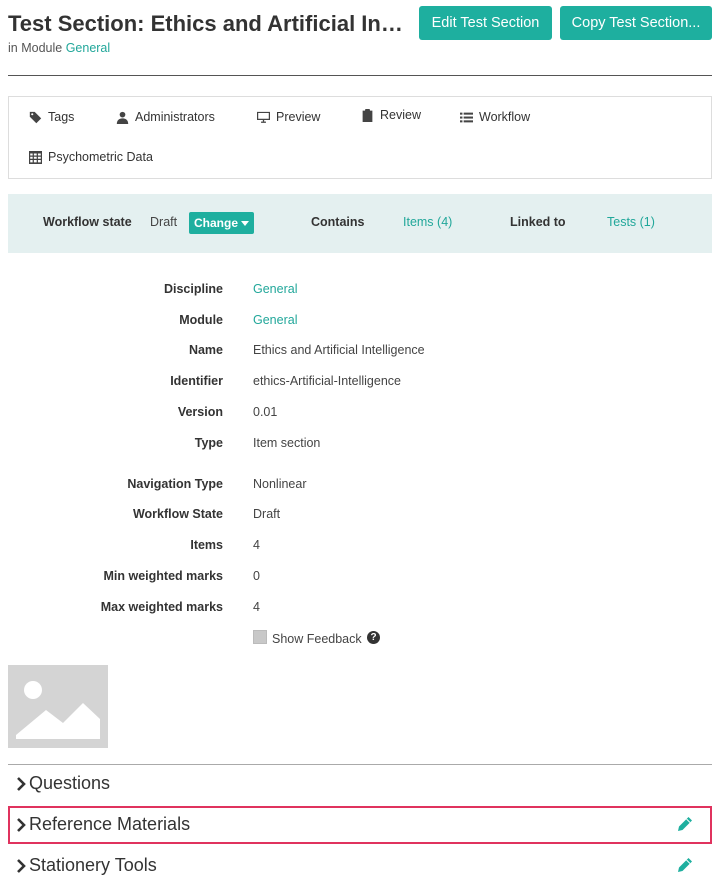 This screenshot has height=885, width=721. I want to click on clipboard-icon, so click(367, 115).